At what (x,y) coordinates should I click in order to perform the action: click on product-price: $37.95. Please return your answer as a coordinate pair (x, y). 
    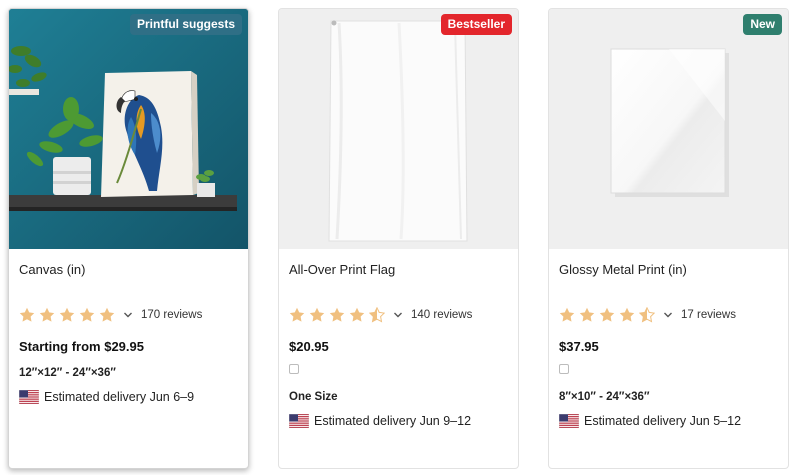
    Looking at the image, I should click on (579, 346).